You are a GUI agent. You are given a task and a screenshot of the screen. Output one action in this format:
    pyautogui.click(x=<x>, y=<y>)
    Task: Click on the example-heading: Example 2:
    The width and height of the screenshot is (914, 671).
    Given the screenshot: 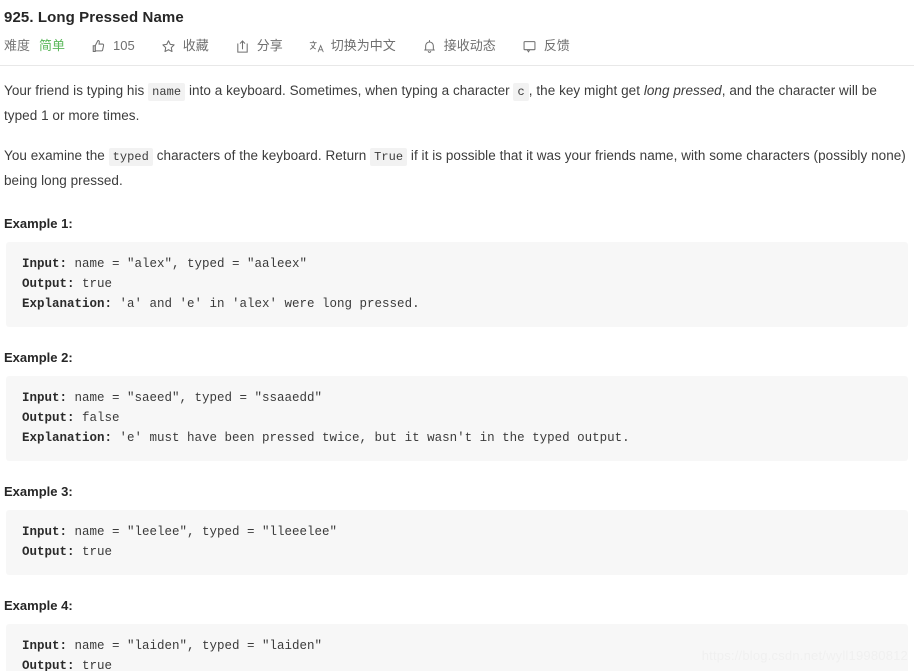 What is the action you would take?
    pyautogui.click(x=38, y=357)
    